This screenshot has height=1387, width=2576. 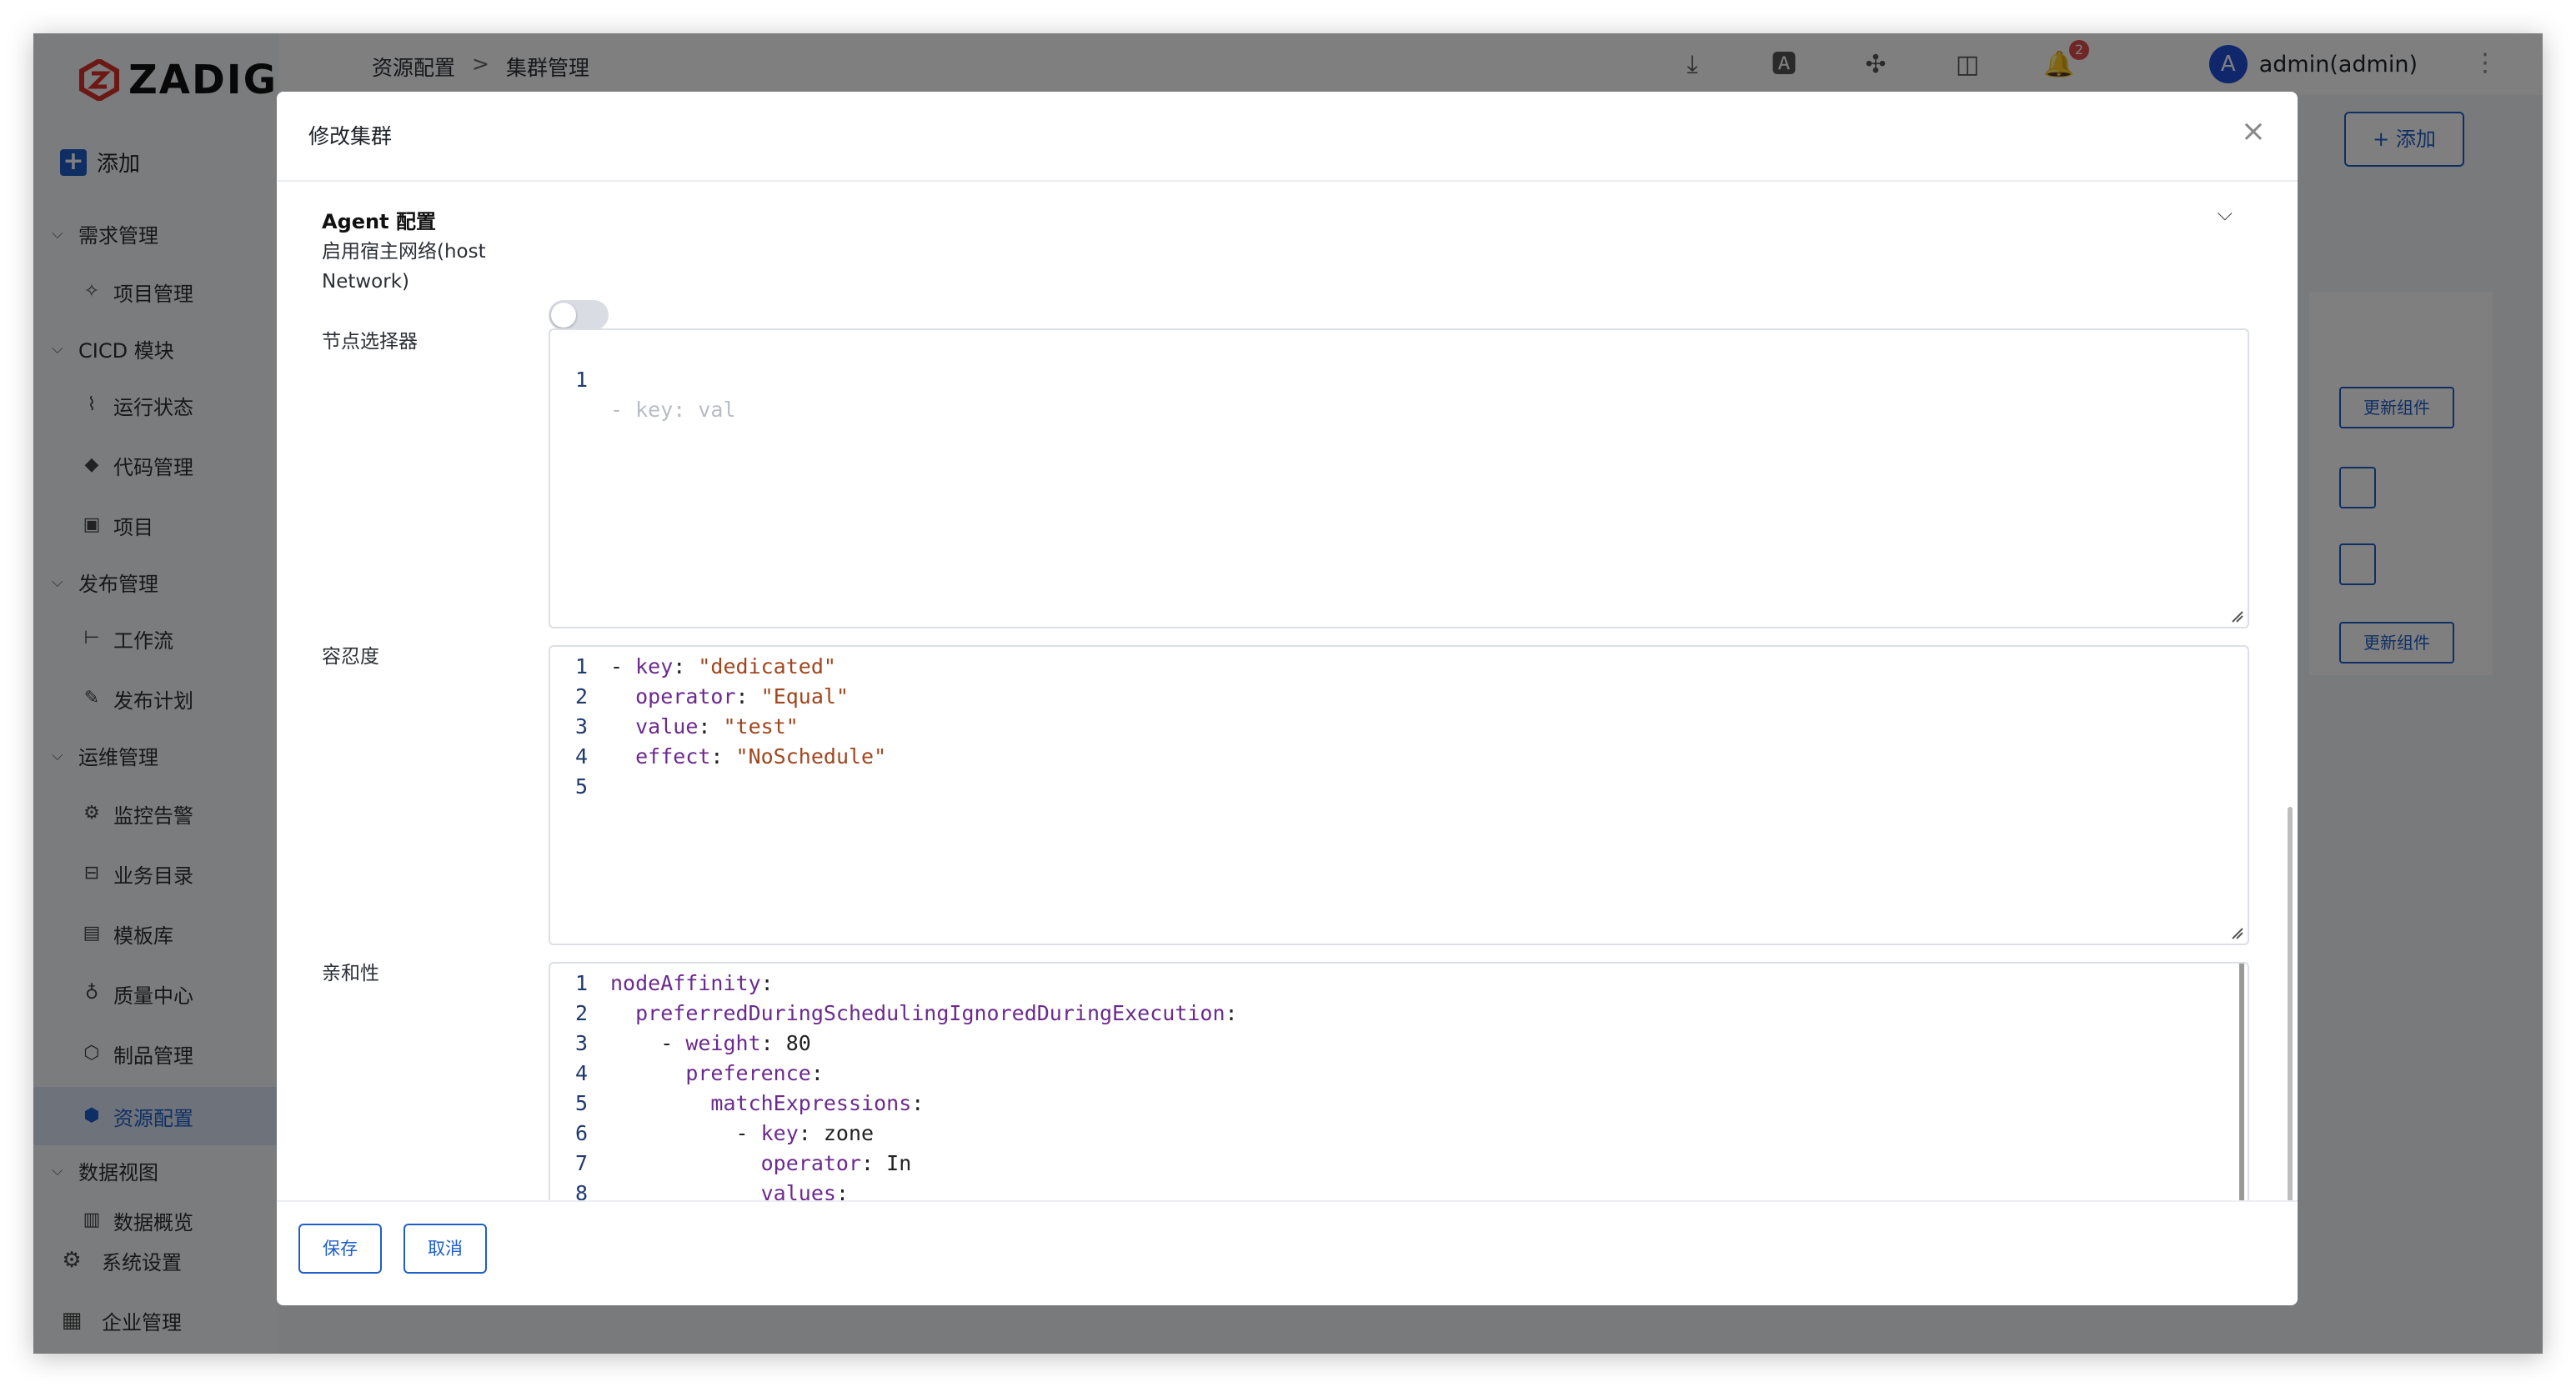 I want to click on save-button: 保存, so click(x=340, y=1249).